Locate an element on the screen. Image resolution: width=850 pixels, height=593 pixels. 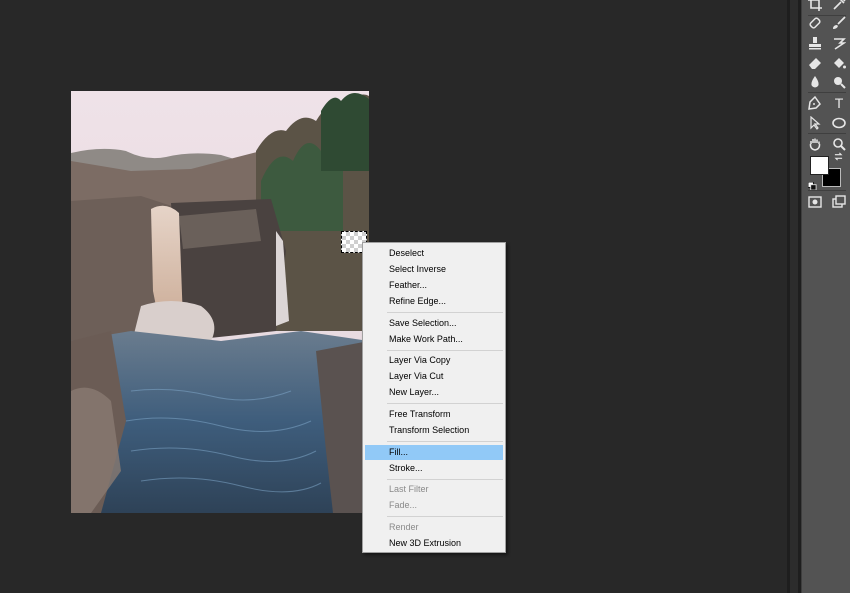
menu-item-render: Render is located at coordinates (434, 527).